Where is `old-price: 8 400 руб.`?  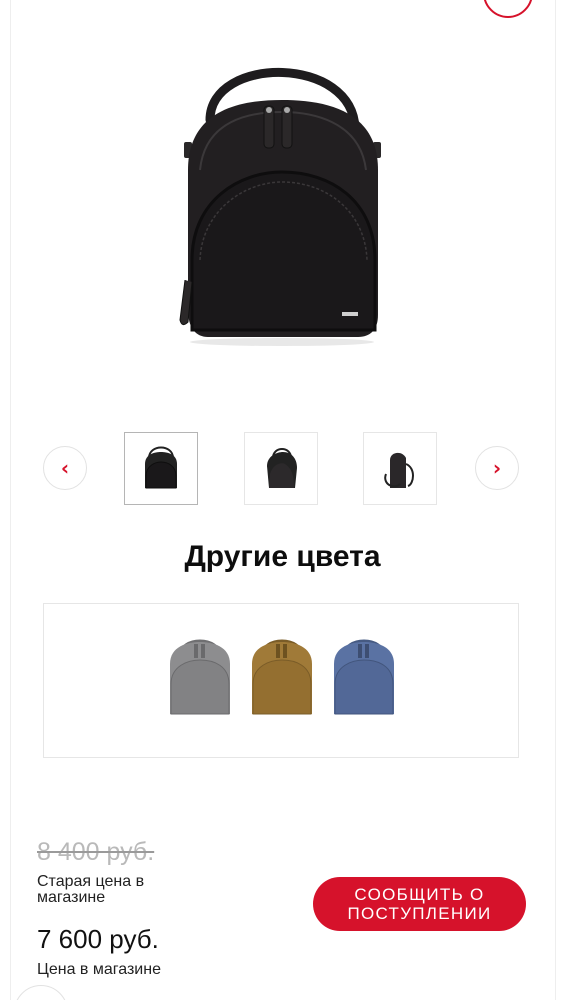
old-price: 8 400 руб. is located at coordinates (96, 852).